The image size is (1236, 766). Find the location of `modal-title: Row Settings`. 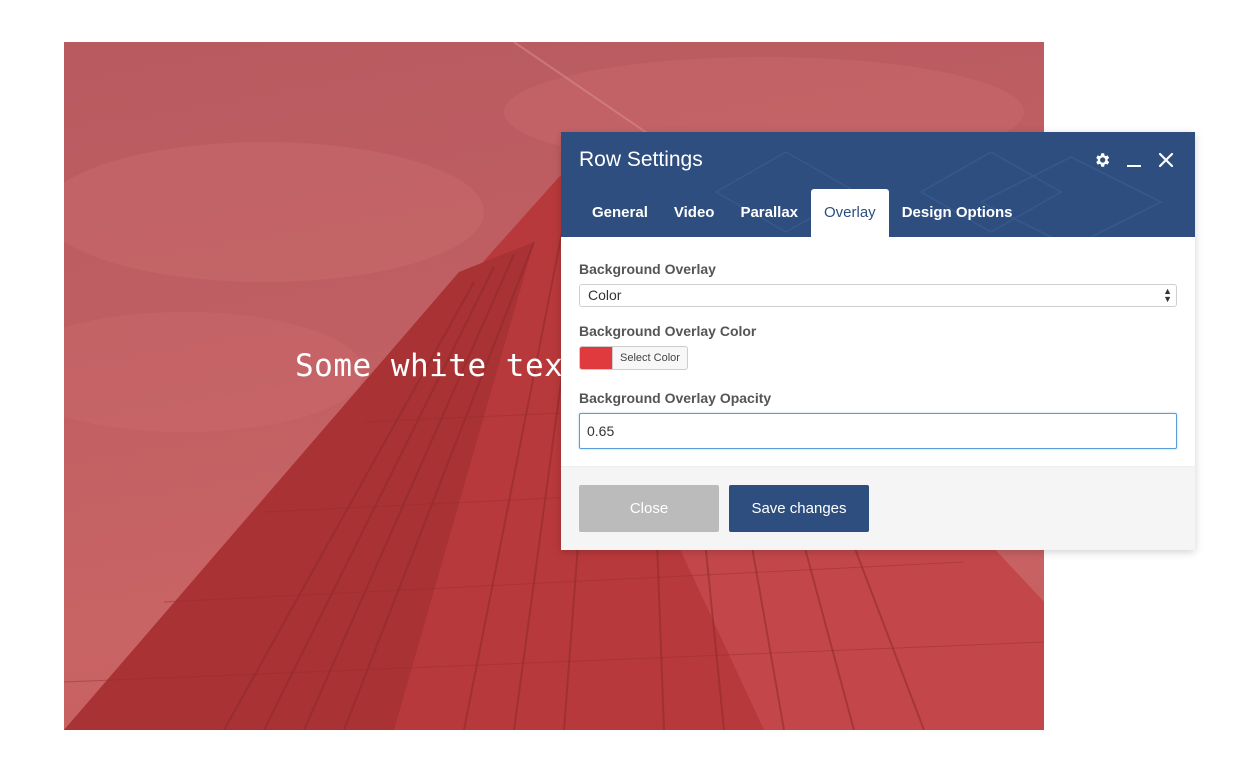

modal-title: Row Settings is located at coordinates (641, 159).